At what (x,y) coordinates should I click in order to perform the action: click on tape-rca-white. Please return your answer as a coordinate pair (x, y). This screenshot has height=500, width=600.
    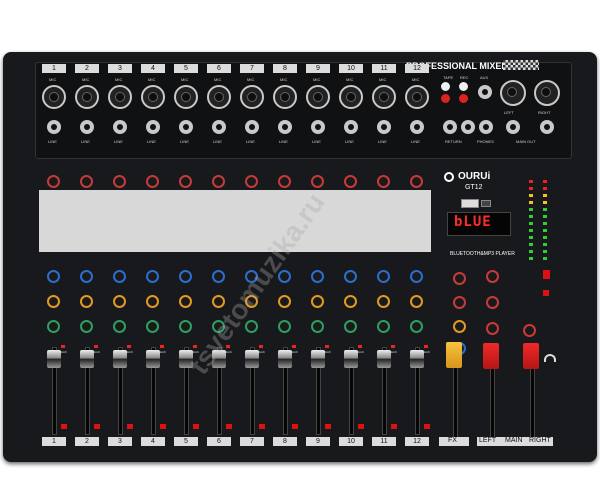
    Looking at the image, I should click on (445, 86).